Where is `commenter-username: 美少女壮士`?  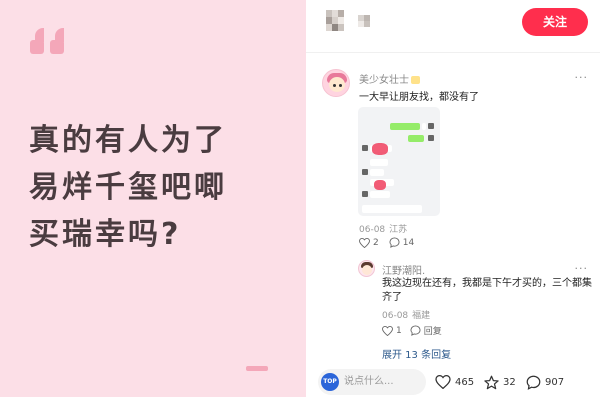
commenter-username: 美少女壮士 is located at coordinates (389, 78).